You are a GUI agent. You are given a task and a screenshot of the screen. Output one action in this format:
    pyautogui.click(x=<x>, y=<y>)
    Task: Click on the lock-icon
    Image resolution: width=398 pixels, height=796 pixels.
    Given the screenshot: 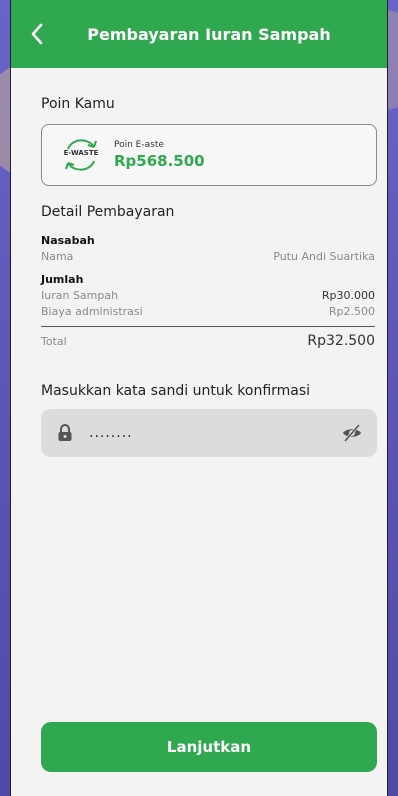 What is the action you would take?
    pyautogui.click(x=65, y=432)
    